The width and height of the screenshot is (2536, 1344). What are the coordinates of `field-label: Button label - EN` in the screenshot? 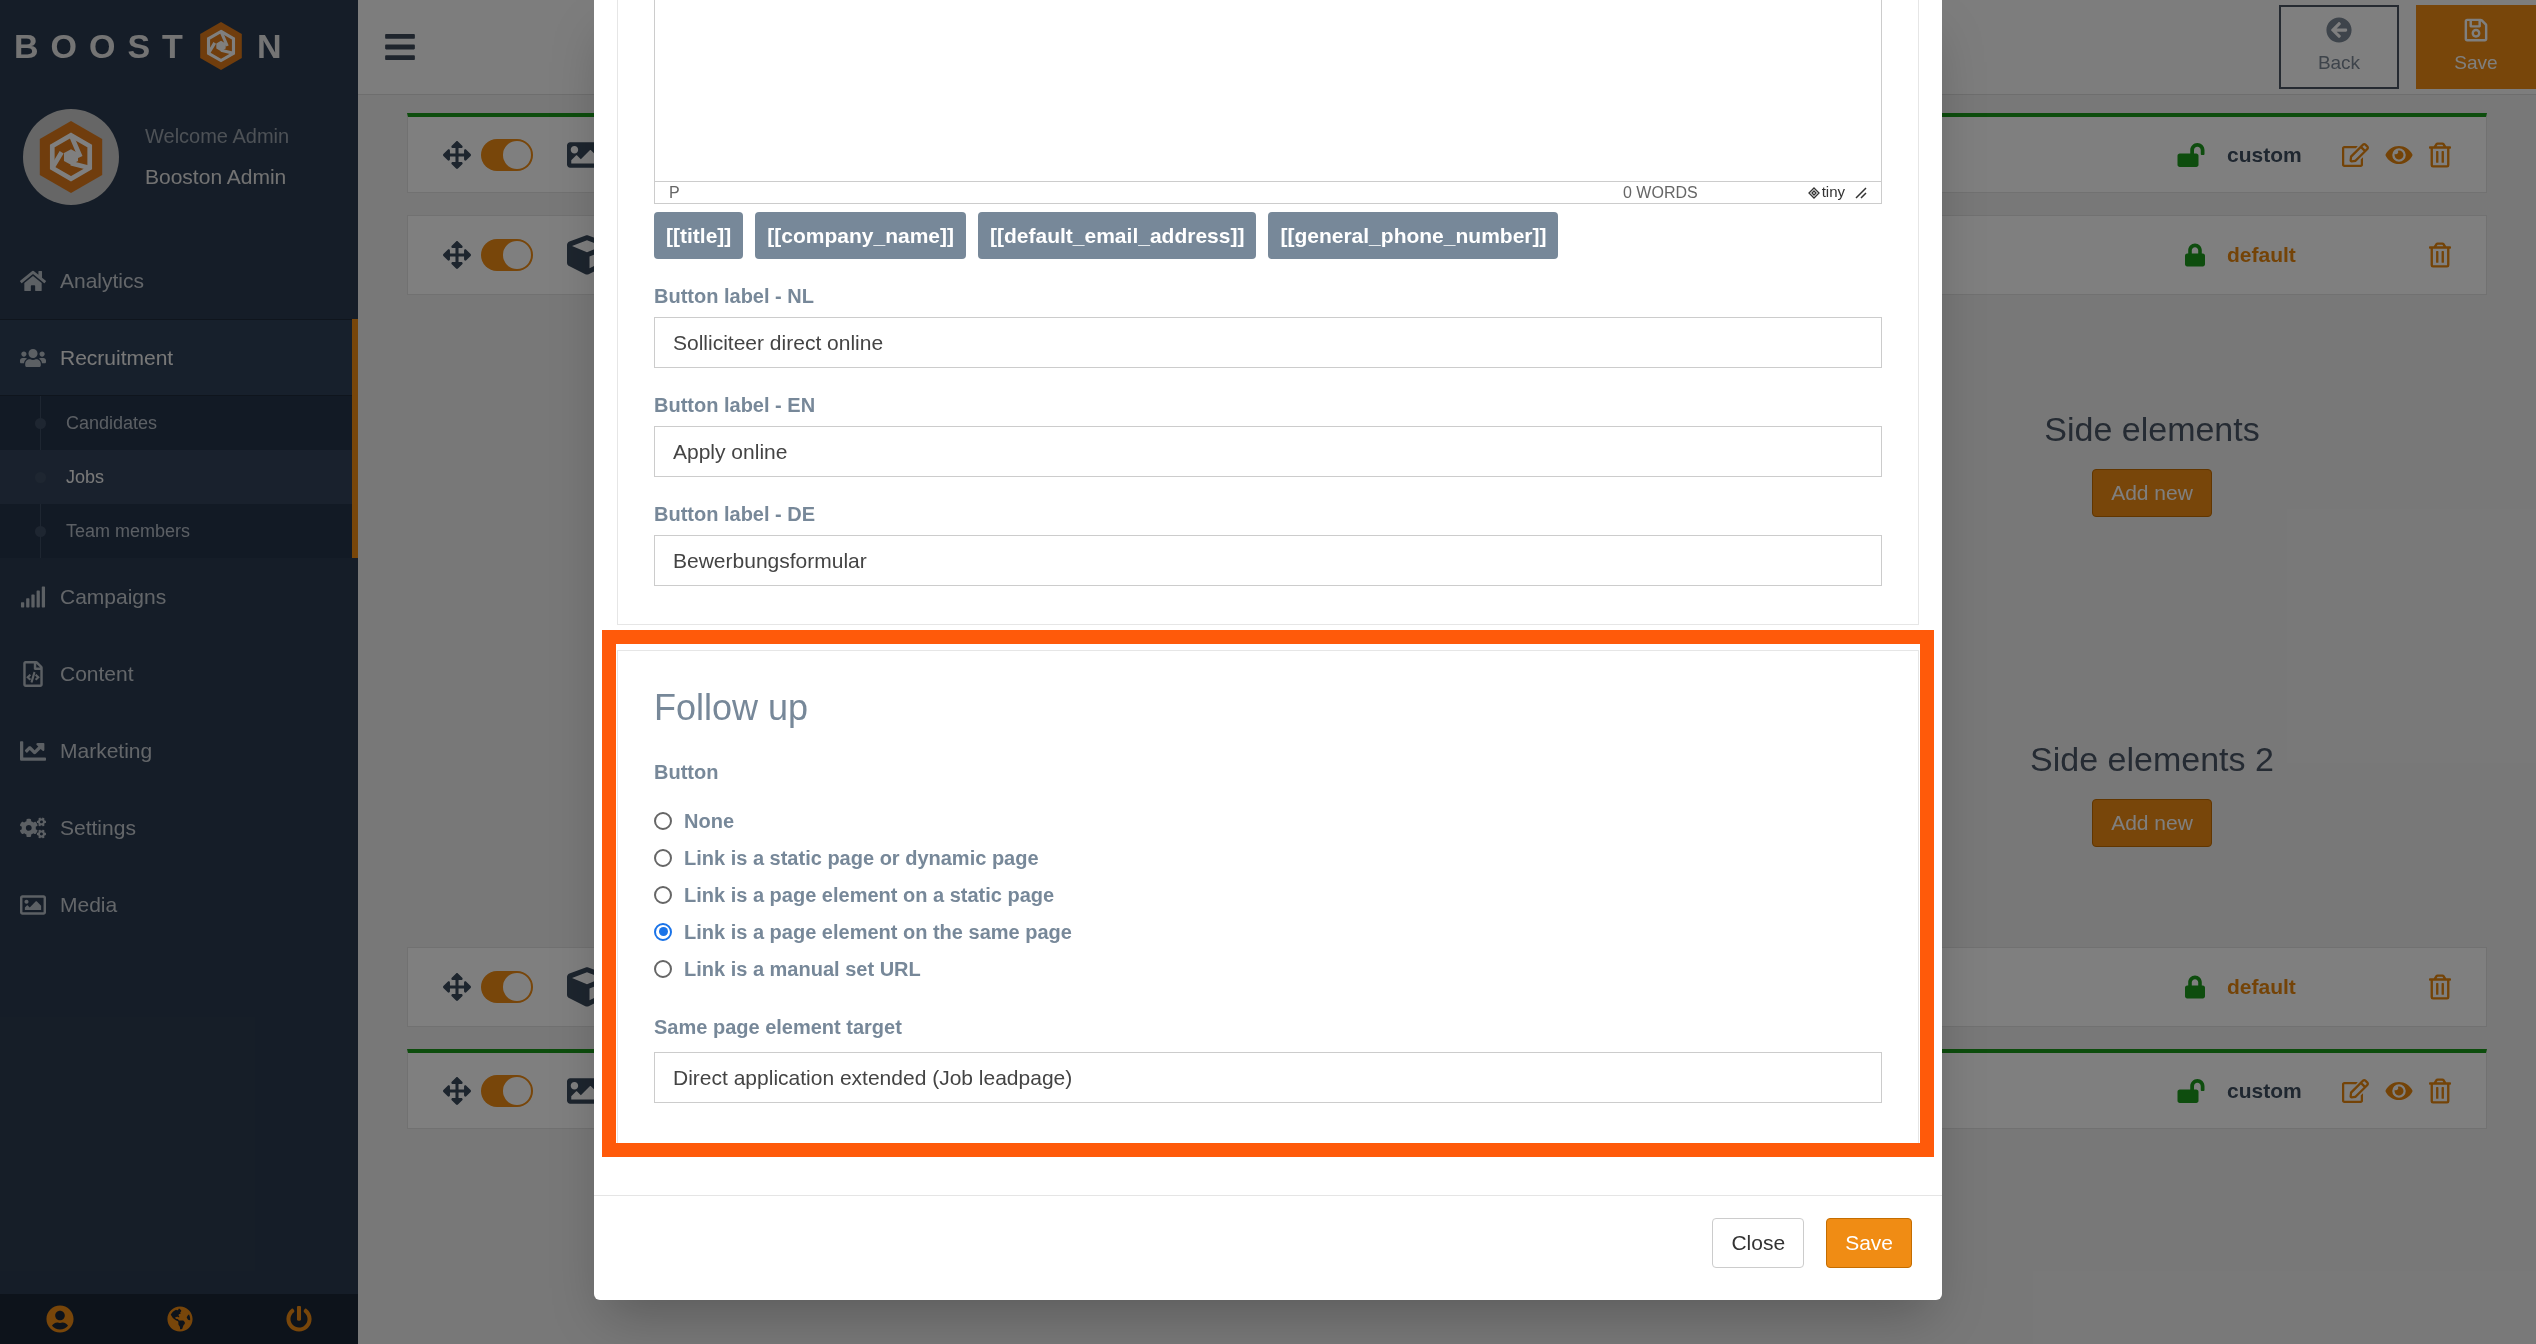 It's located at (735, 405).